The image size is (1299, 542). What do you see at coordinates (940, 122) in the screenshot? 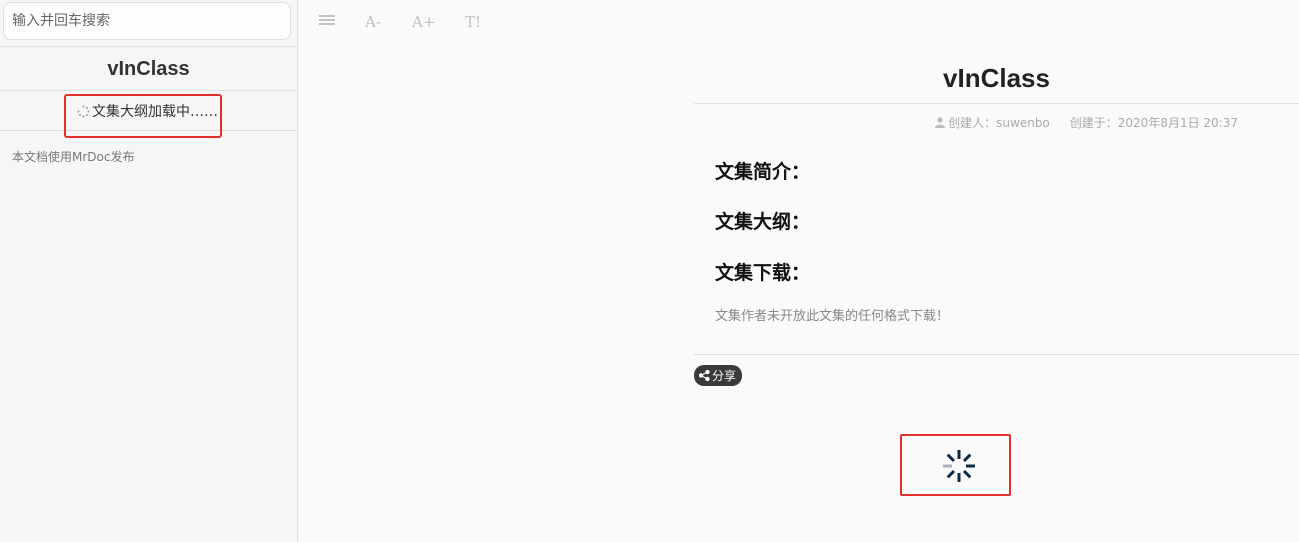
I see `user-icon` at bounding box center [940, 122].